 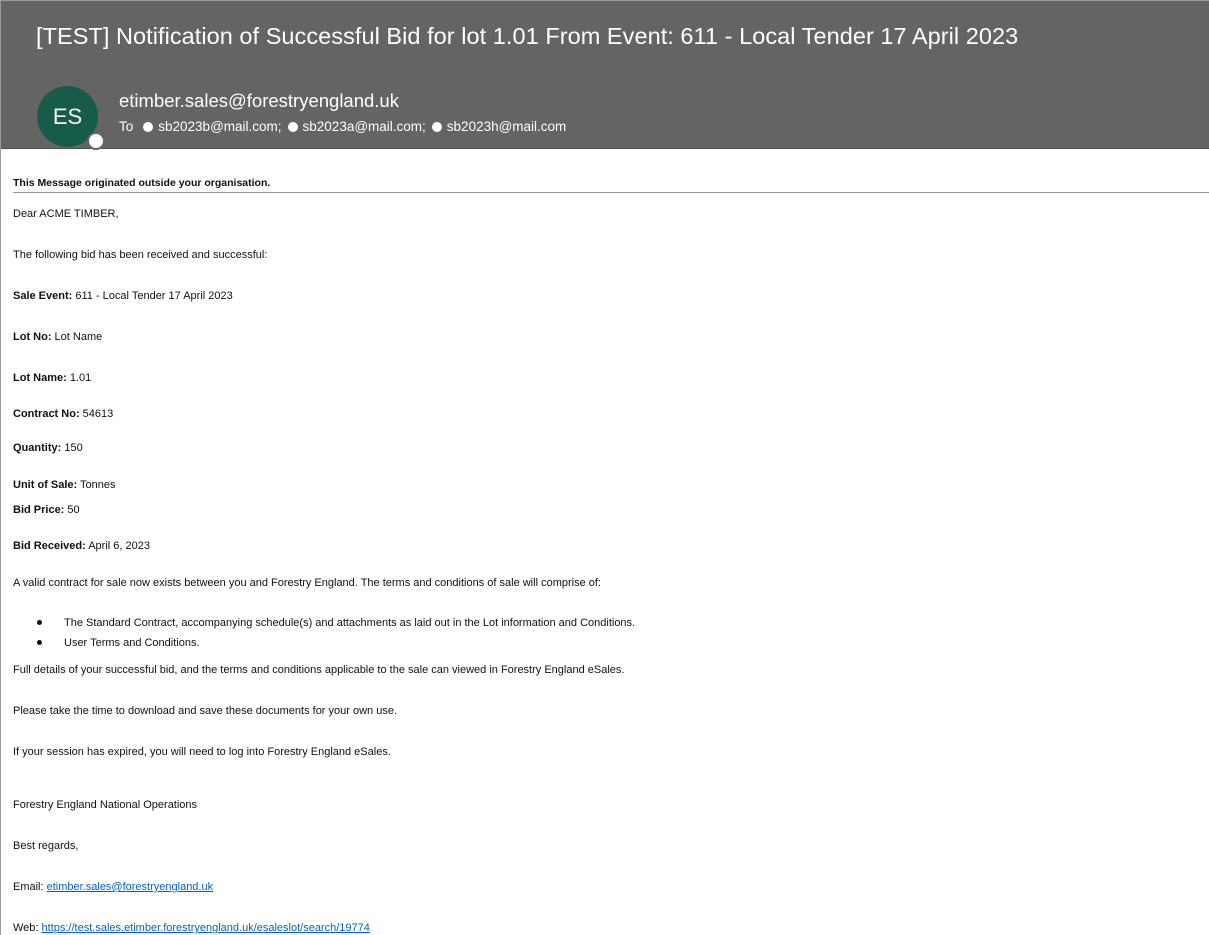 I want to click on recipient-address: sb2023h@mail.com, so click(x=506, y=126).